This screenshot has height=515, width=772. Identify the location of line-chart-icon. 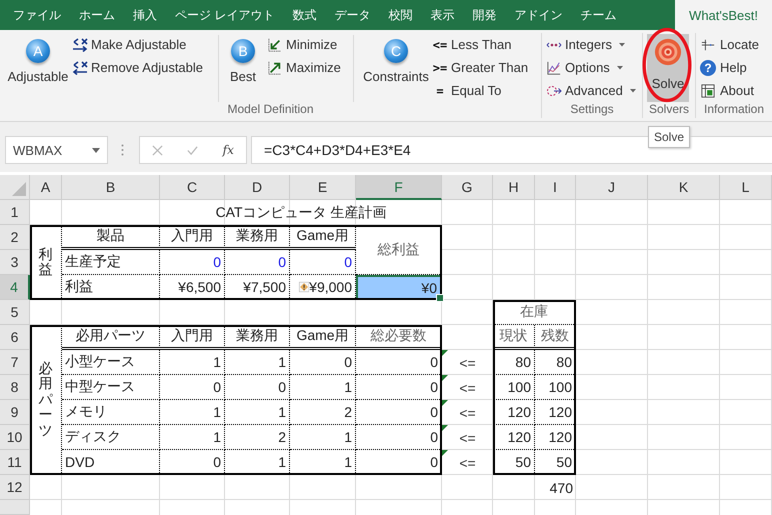
(554, 67).